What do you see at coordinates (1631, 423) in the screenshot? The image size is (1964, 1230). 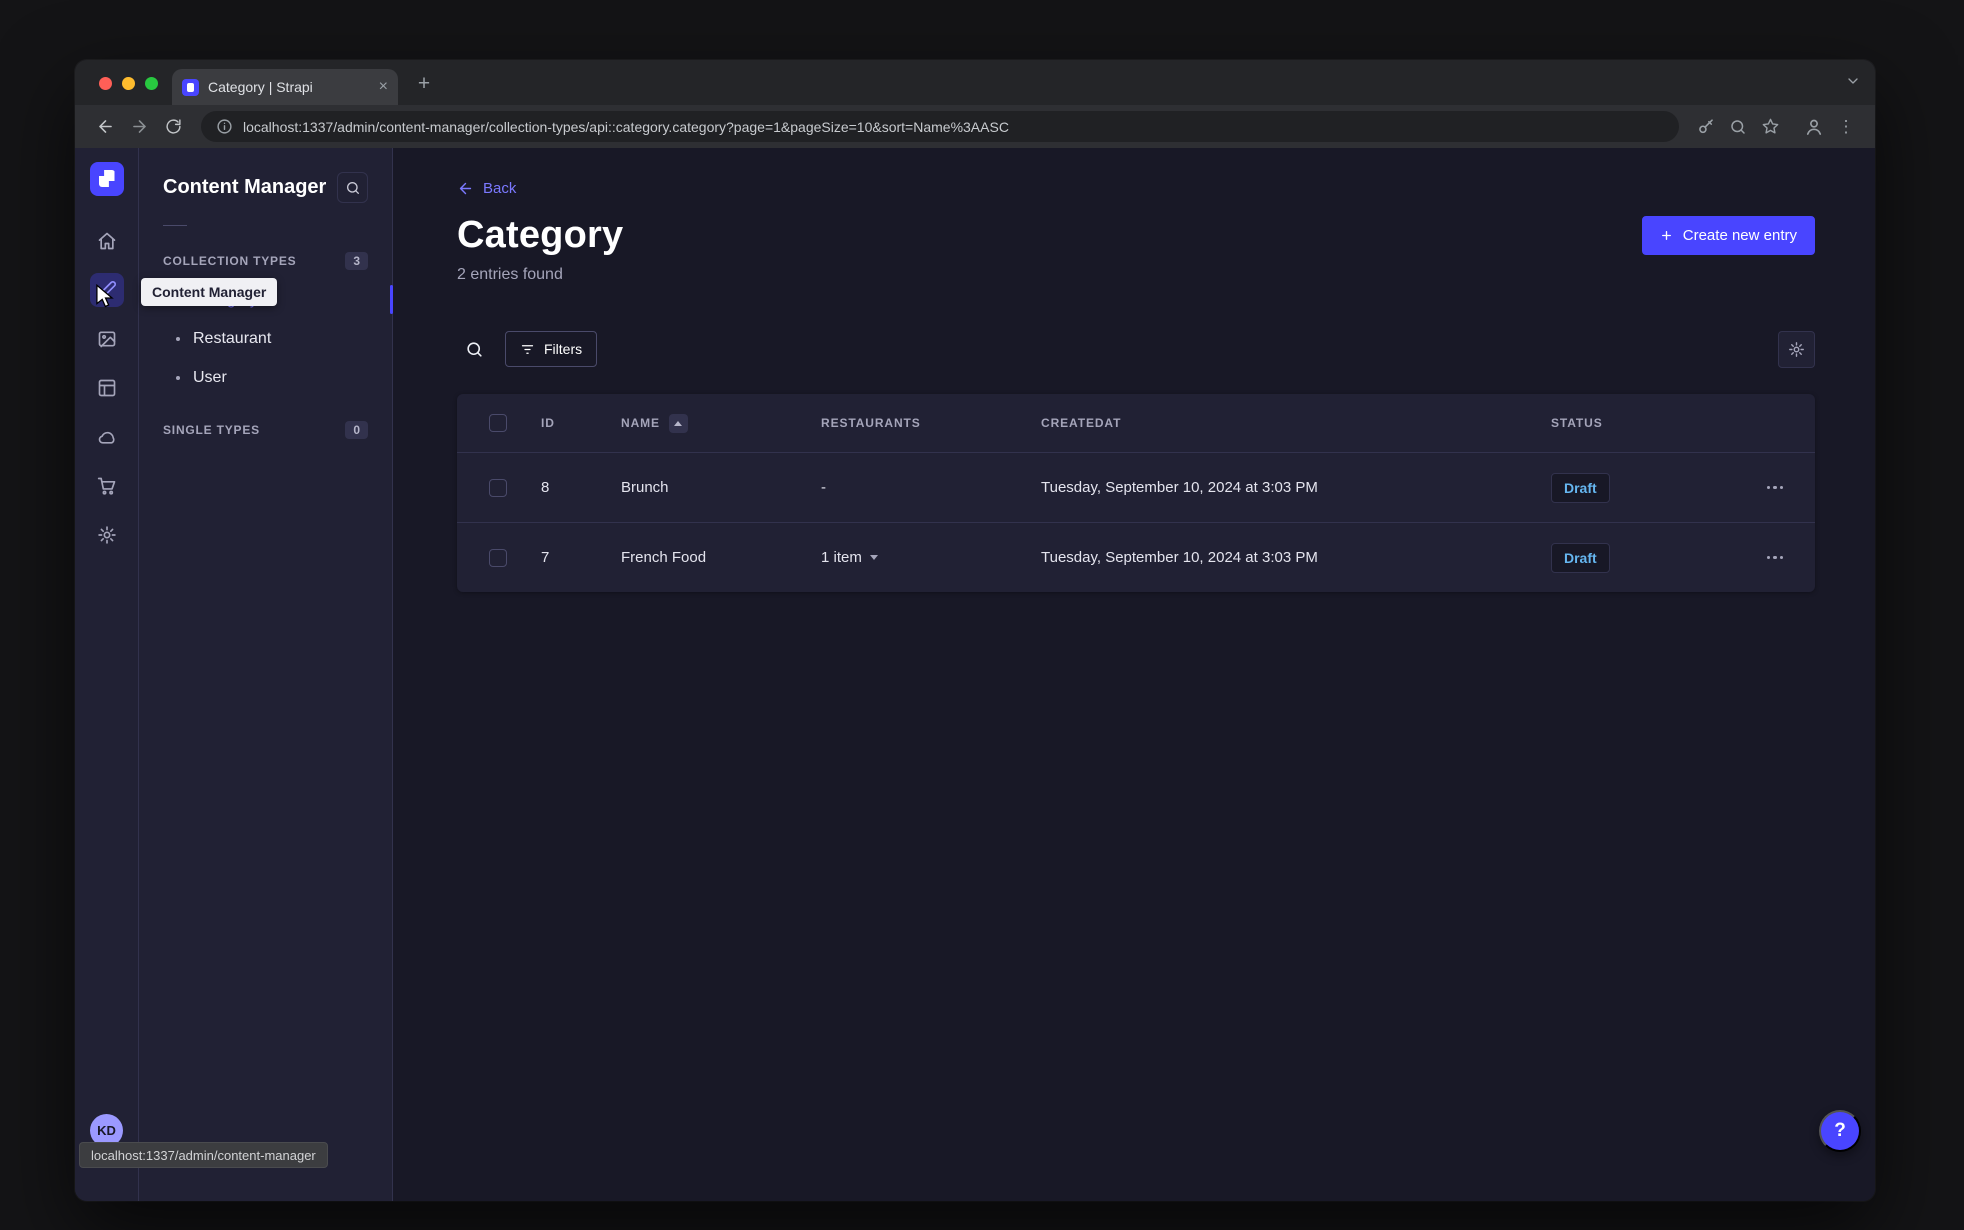 I see `column-header-status: STATUS` at bounding box center [1631, 423].